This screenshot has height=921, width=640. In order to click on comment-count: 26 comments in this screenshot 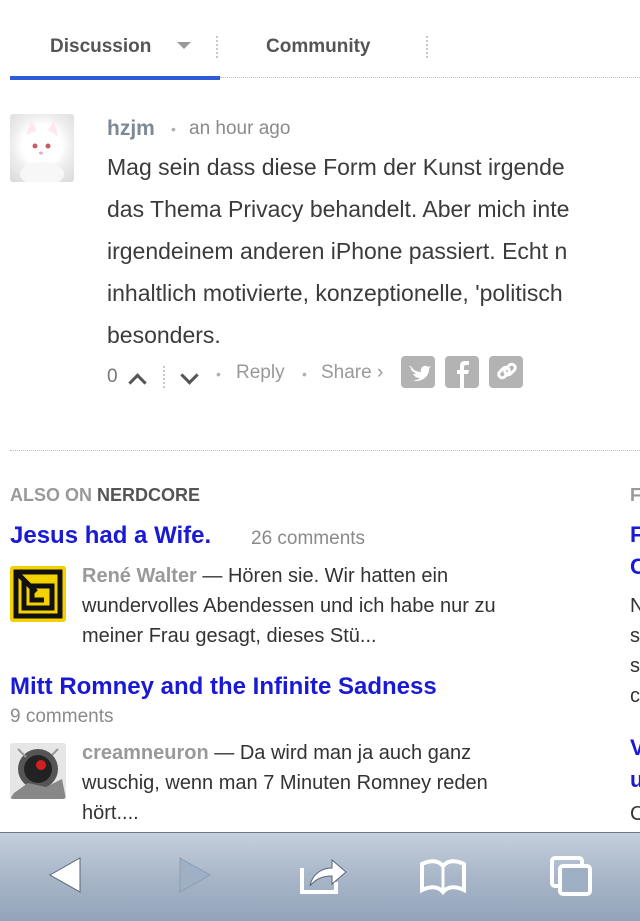, I will do `click(308, 539)`.